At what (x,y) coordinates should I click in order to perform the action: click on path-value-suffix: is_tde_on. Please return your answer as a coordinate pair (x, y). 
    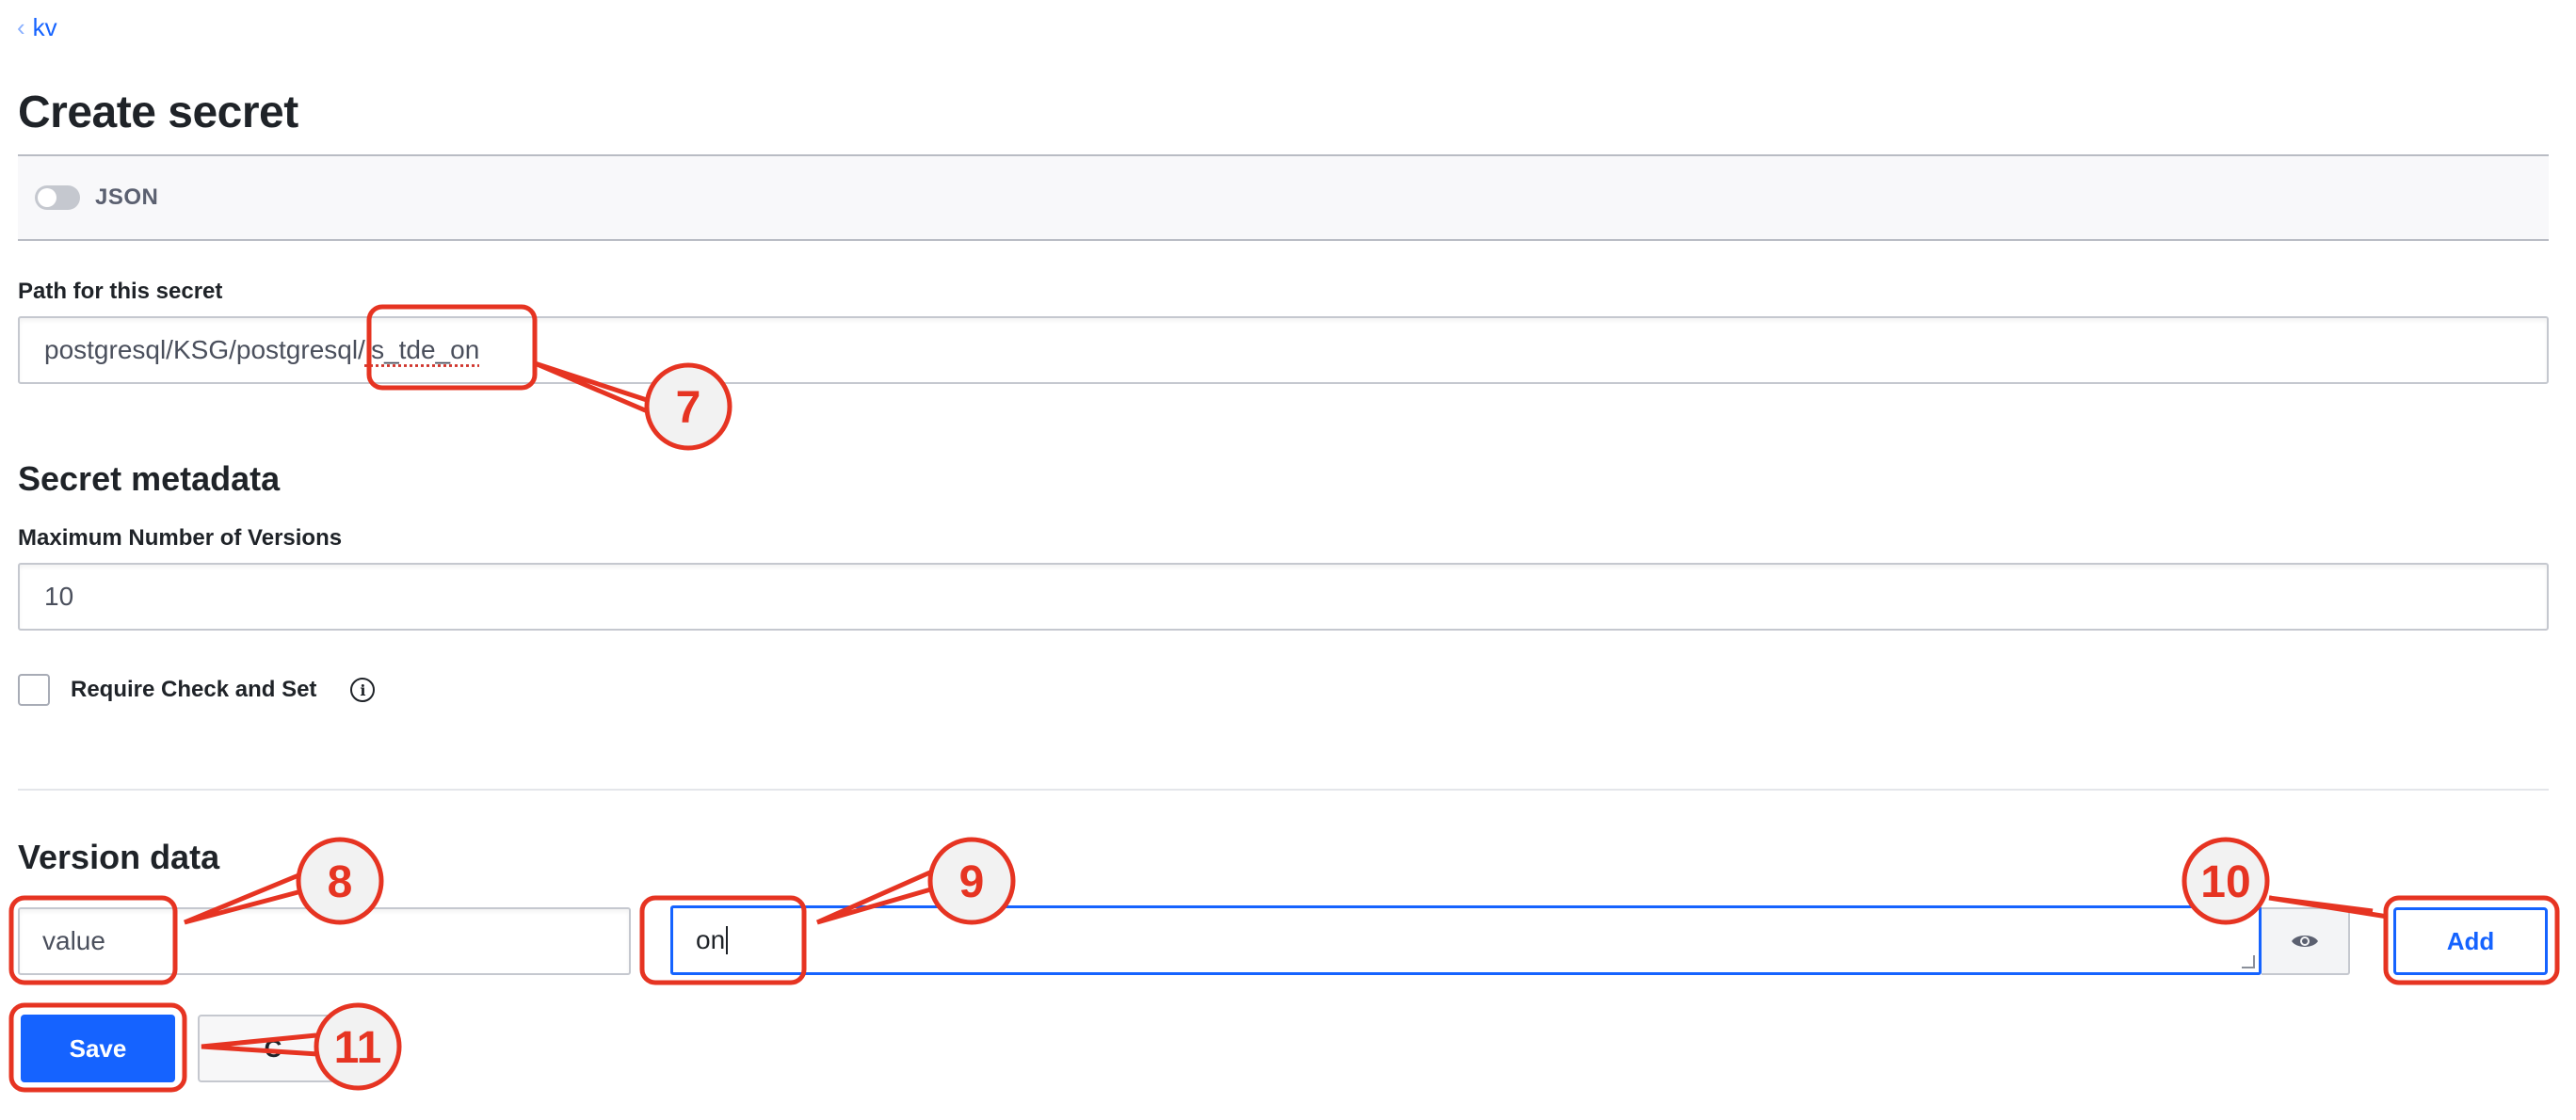
    Looking at the image, I should click on (422, 349).